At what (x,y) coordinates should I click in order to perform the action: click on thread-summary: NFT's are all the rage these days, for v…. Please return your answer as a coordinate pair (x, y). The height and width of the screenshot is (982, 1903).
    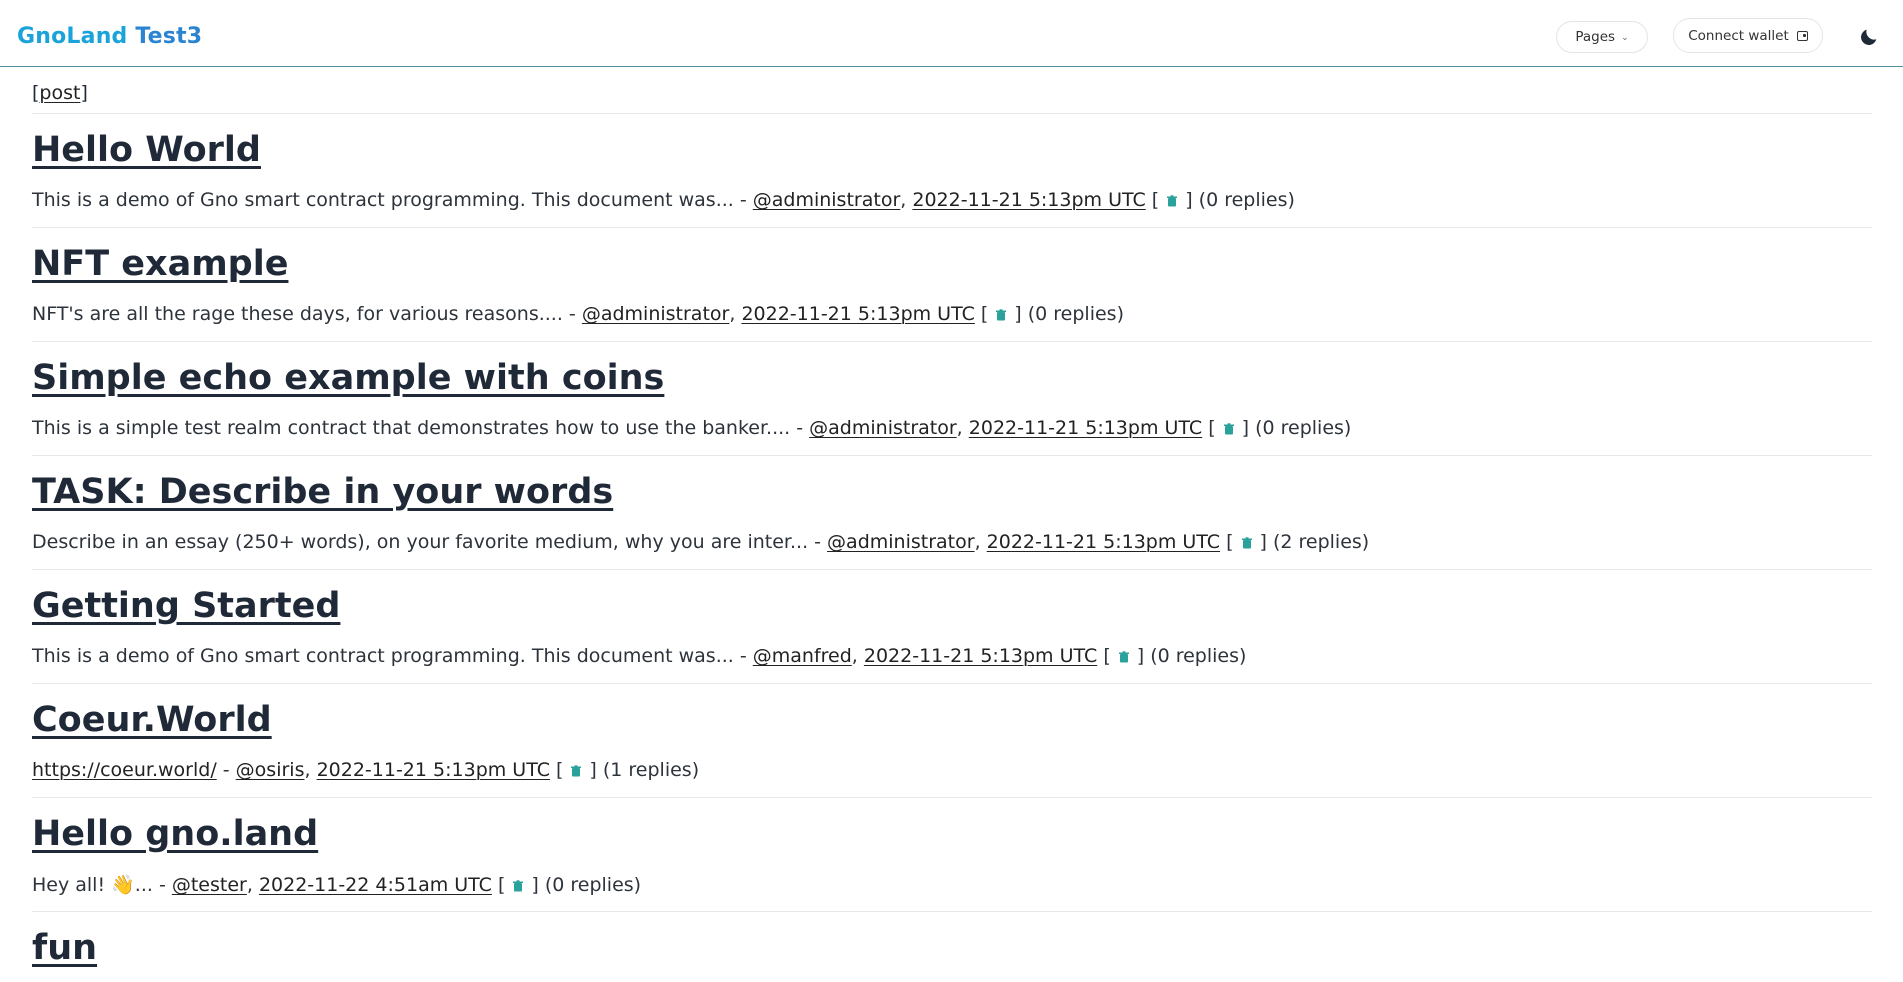
    Looking at the image, I should click on (297, 314).